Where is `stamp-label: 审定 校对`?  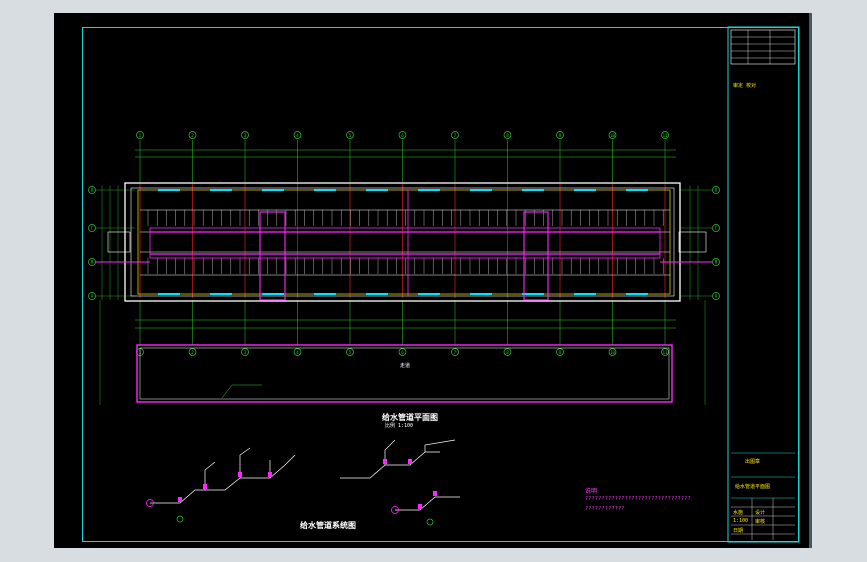 stamp-label: 审定 校对 is located at coordinates (745, 86).